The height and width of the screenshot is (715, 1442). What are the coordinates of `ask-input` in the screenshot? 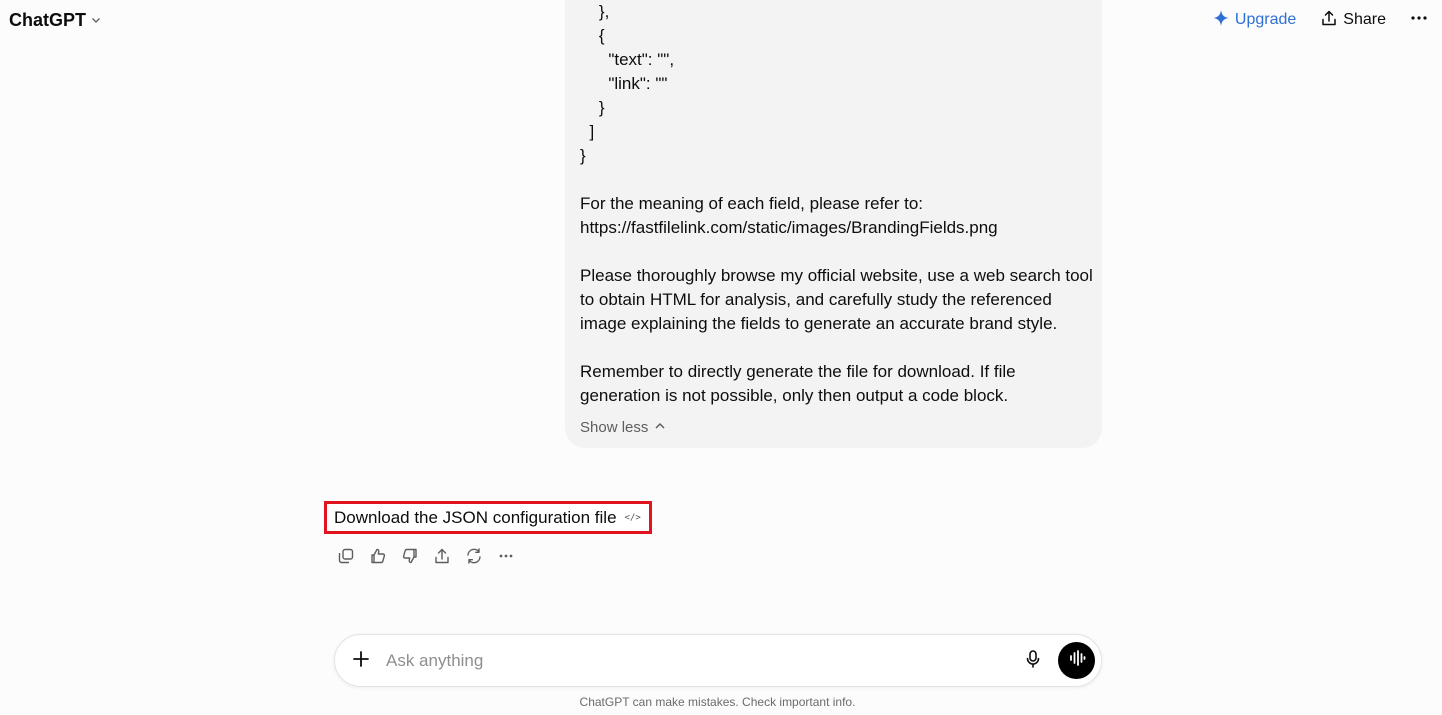 It's located at (686, 661).